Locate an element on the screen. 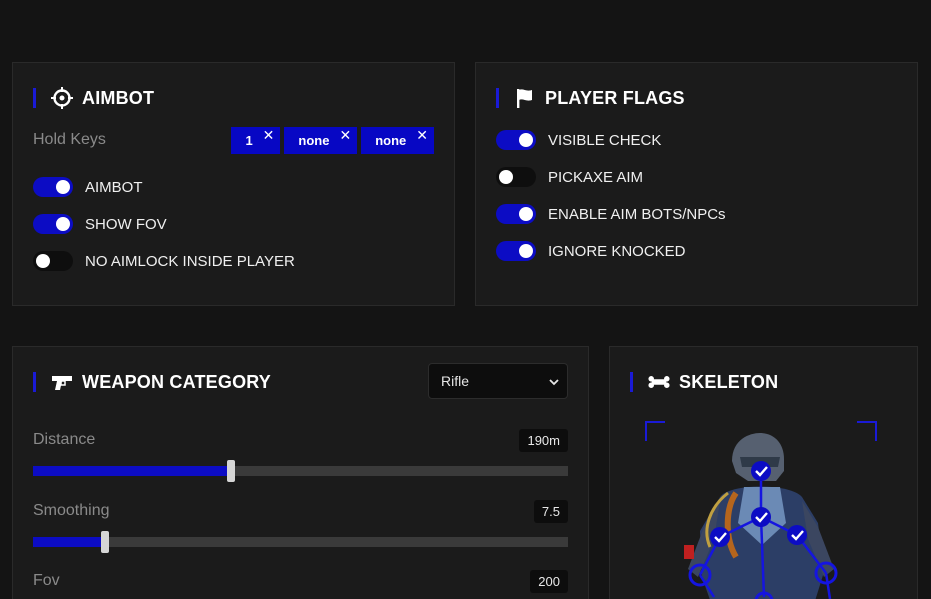  weapon-category-select: Rifle is located at coordinates (498, 381).